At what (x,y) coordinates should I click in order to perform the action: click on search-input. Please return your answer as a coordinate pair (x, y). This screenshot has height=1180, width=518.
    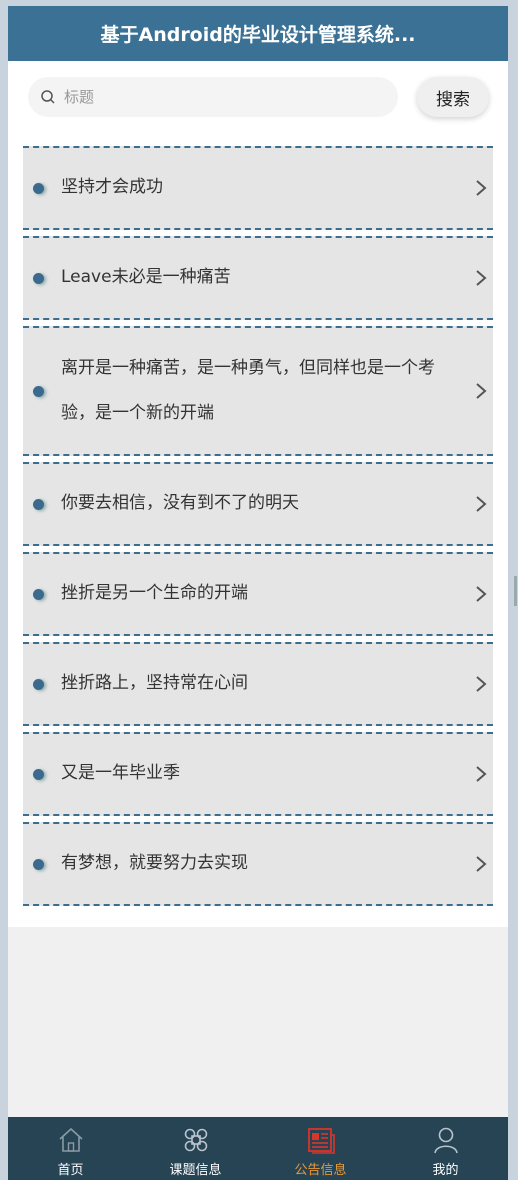
    Looking at the image, I should click on (214, 97).